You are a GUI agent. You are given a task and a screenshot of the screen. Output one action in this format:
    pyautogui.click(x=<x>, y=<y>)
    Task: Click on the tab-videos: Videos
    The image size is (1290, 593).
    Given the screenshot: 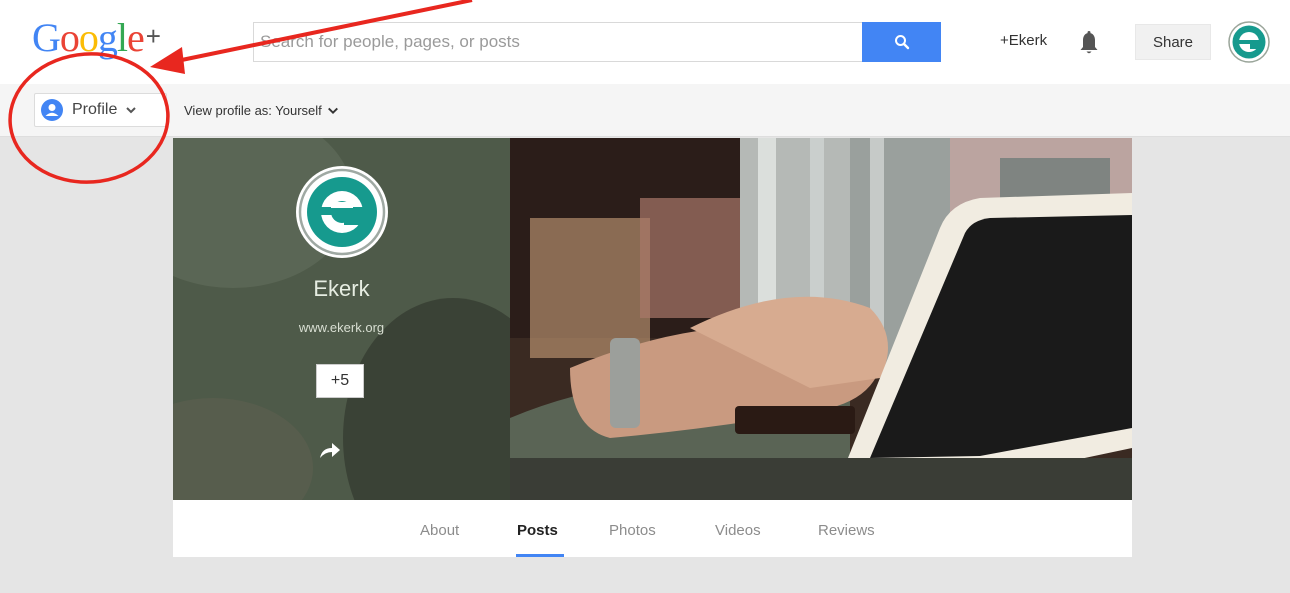 What is the action you would take?
    pyautogui.click(x=738, y=530)
    